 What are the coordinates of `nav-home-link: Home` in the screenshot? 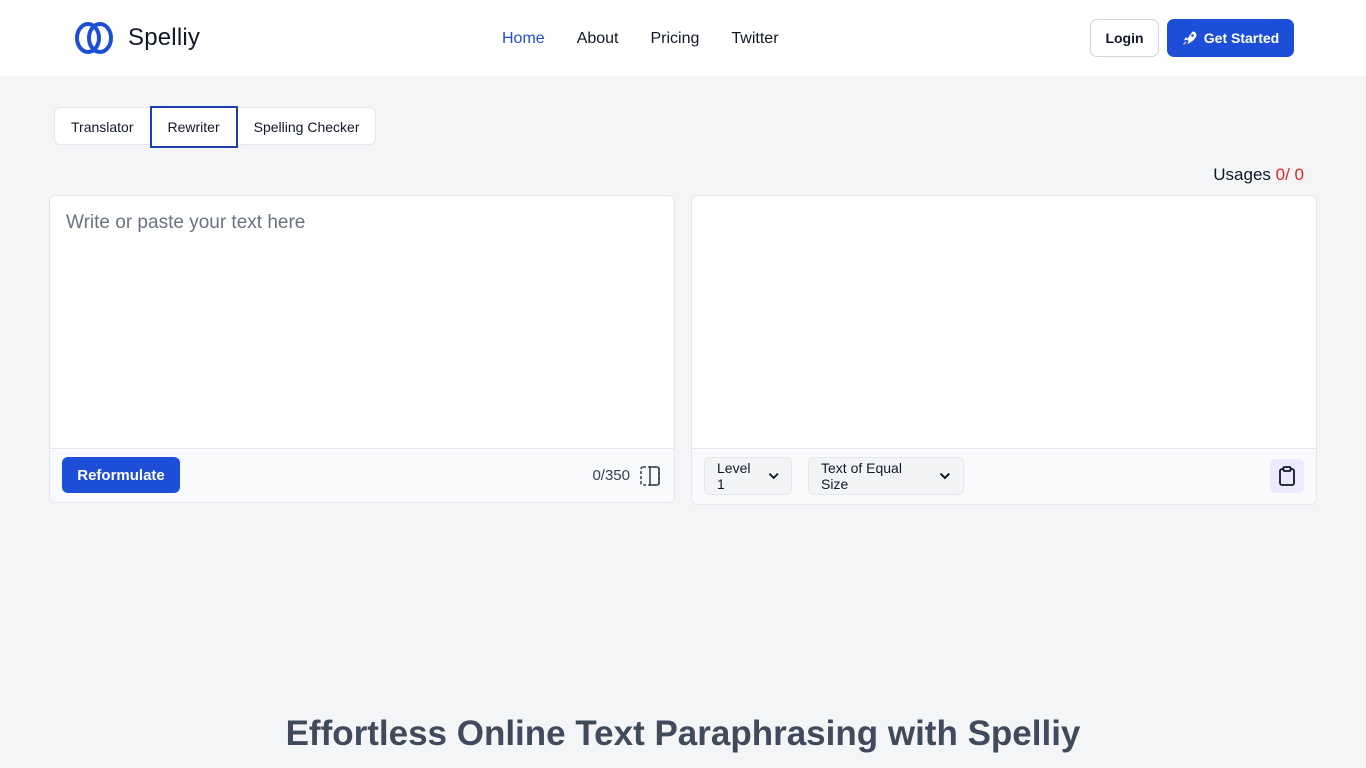 It's located at (523, 39).